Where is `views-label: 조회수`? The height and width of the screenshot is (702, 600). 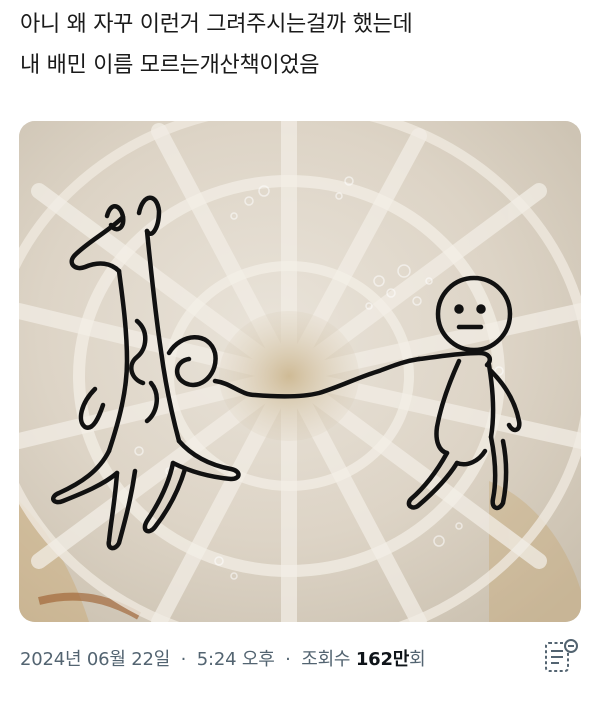 views-label: 조회수 is located at coordinates (326, 659).